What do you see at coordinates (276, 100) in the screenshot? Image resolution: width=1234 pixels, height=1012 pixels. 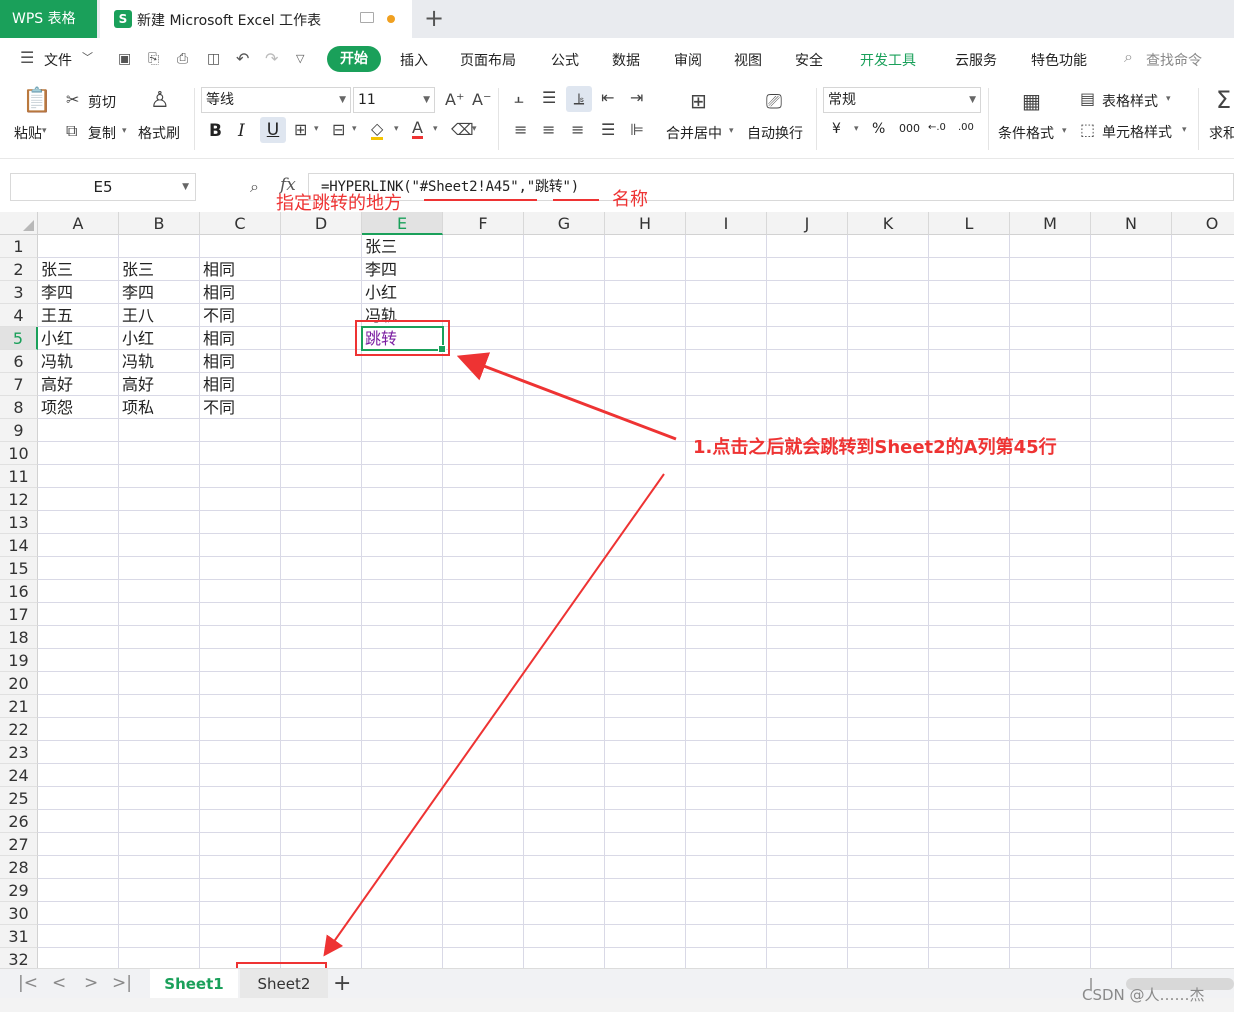 I see `font-name-select: 等线 ▼` at bounding box center [276, 100].